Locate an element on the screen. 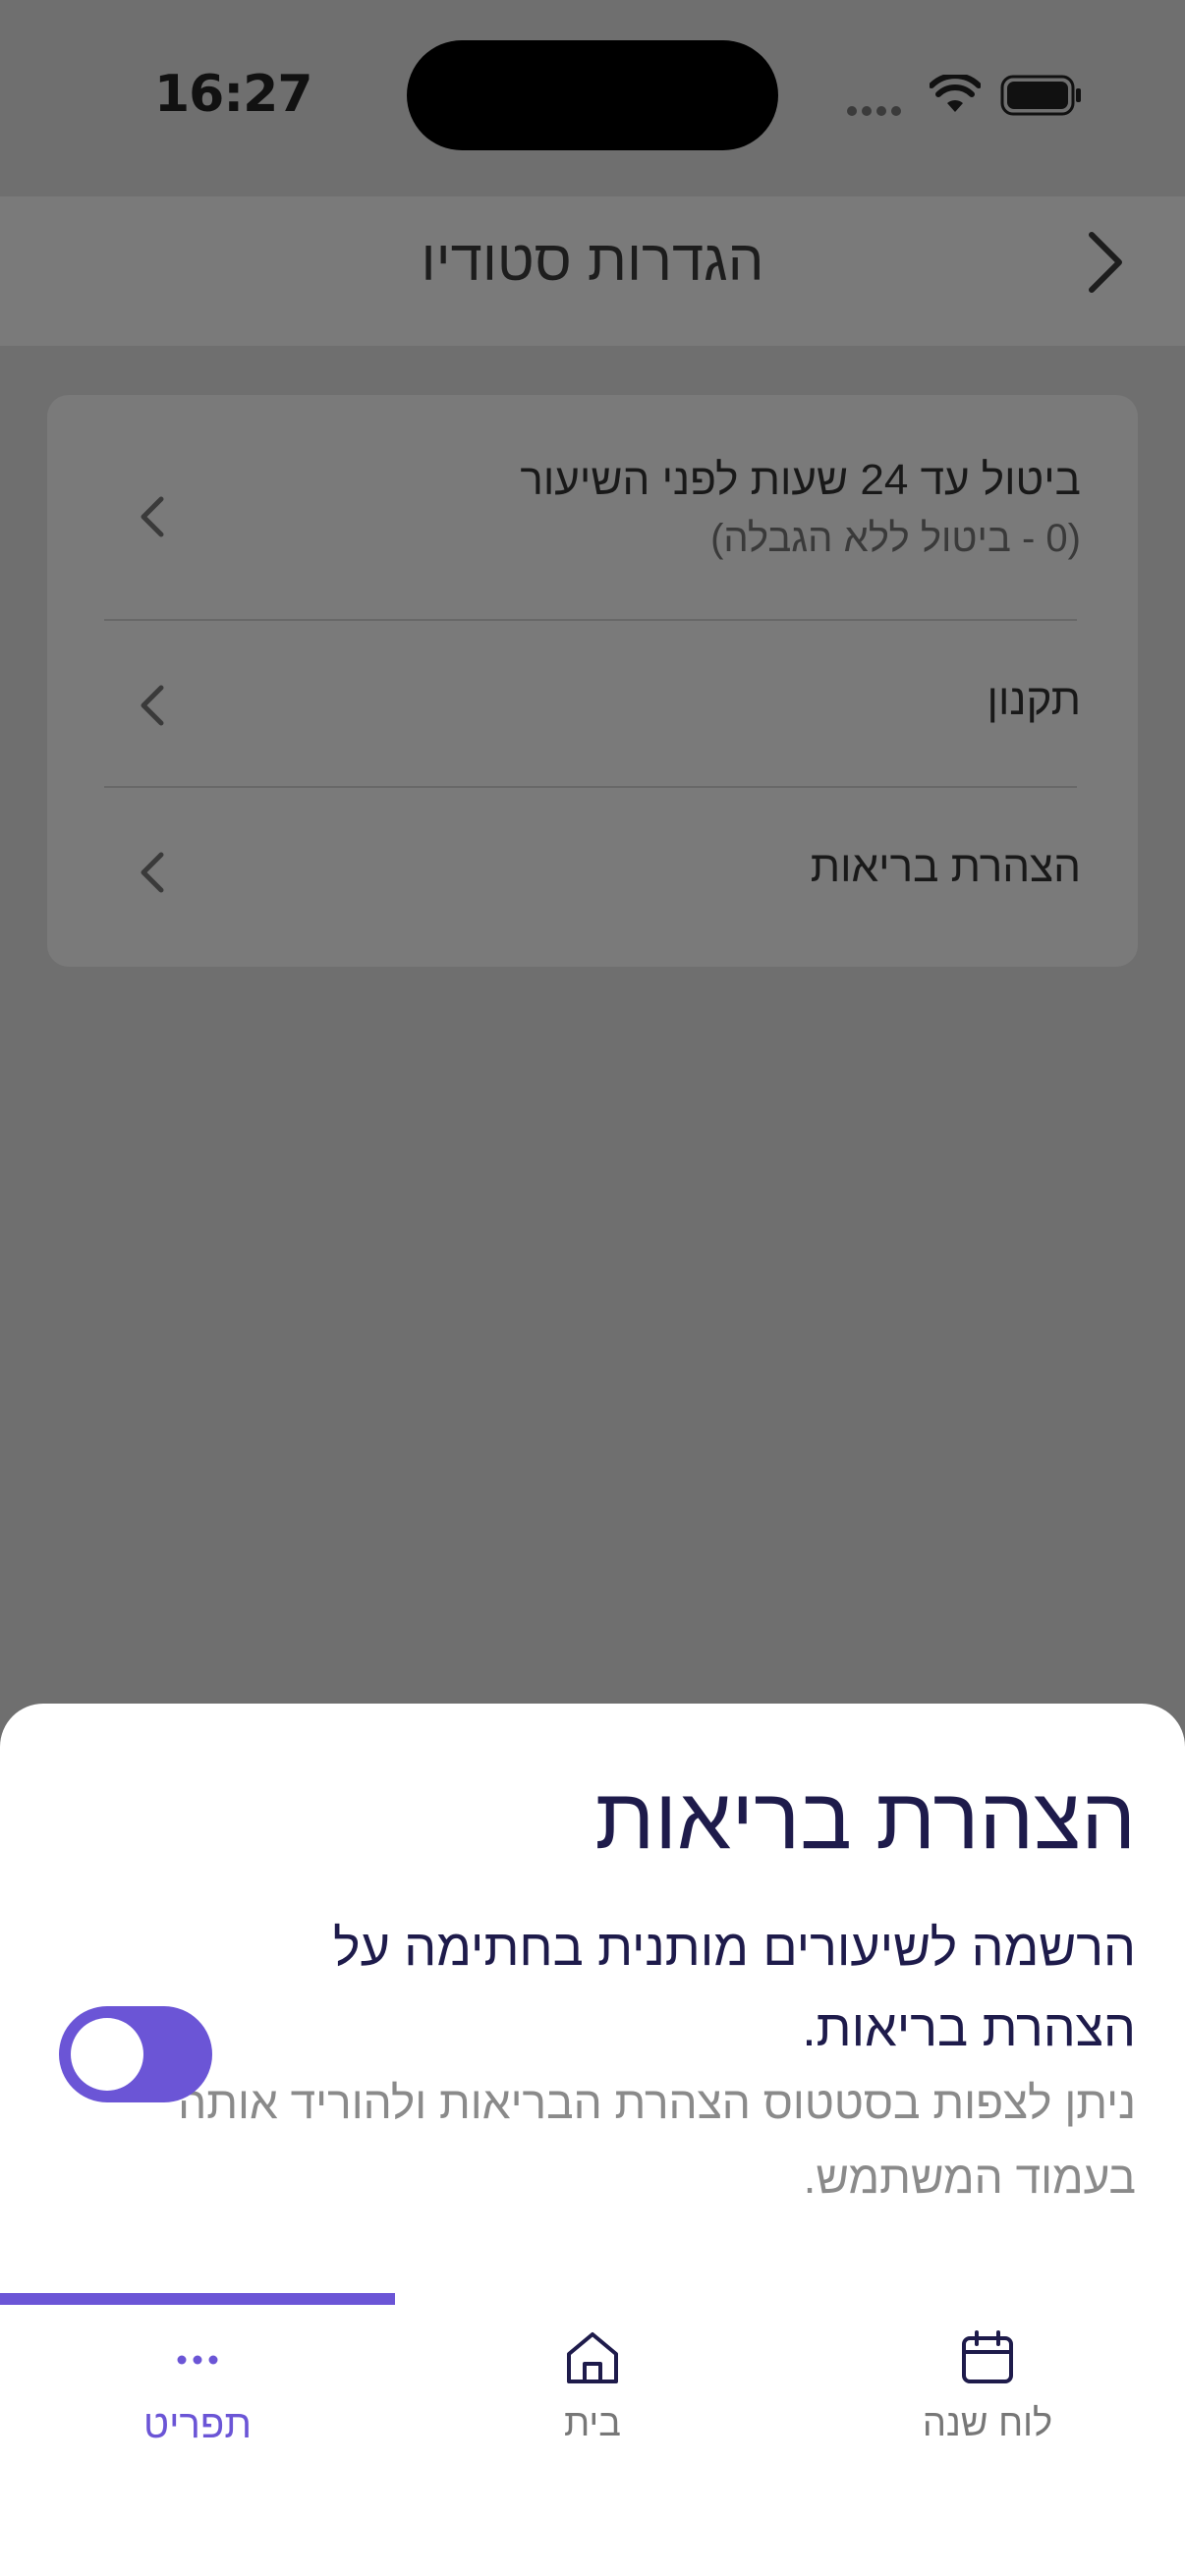 The image size is (1185, 2576). home-icon is located at coordinates (592, 2357).